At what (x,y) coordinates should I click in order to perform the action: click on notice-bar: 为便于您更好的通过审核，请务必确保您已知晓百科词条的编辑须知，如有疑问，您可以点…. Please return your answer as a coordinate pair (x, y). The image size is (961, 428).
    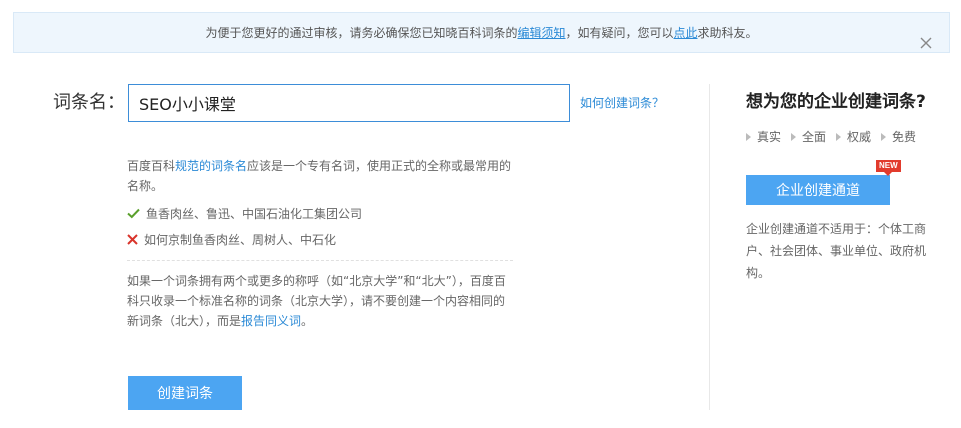
    Looking at the image, I should click on (481, 32).